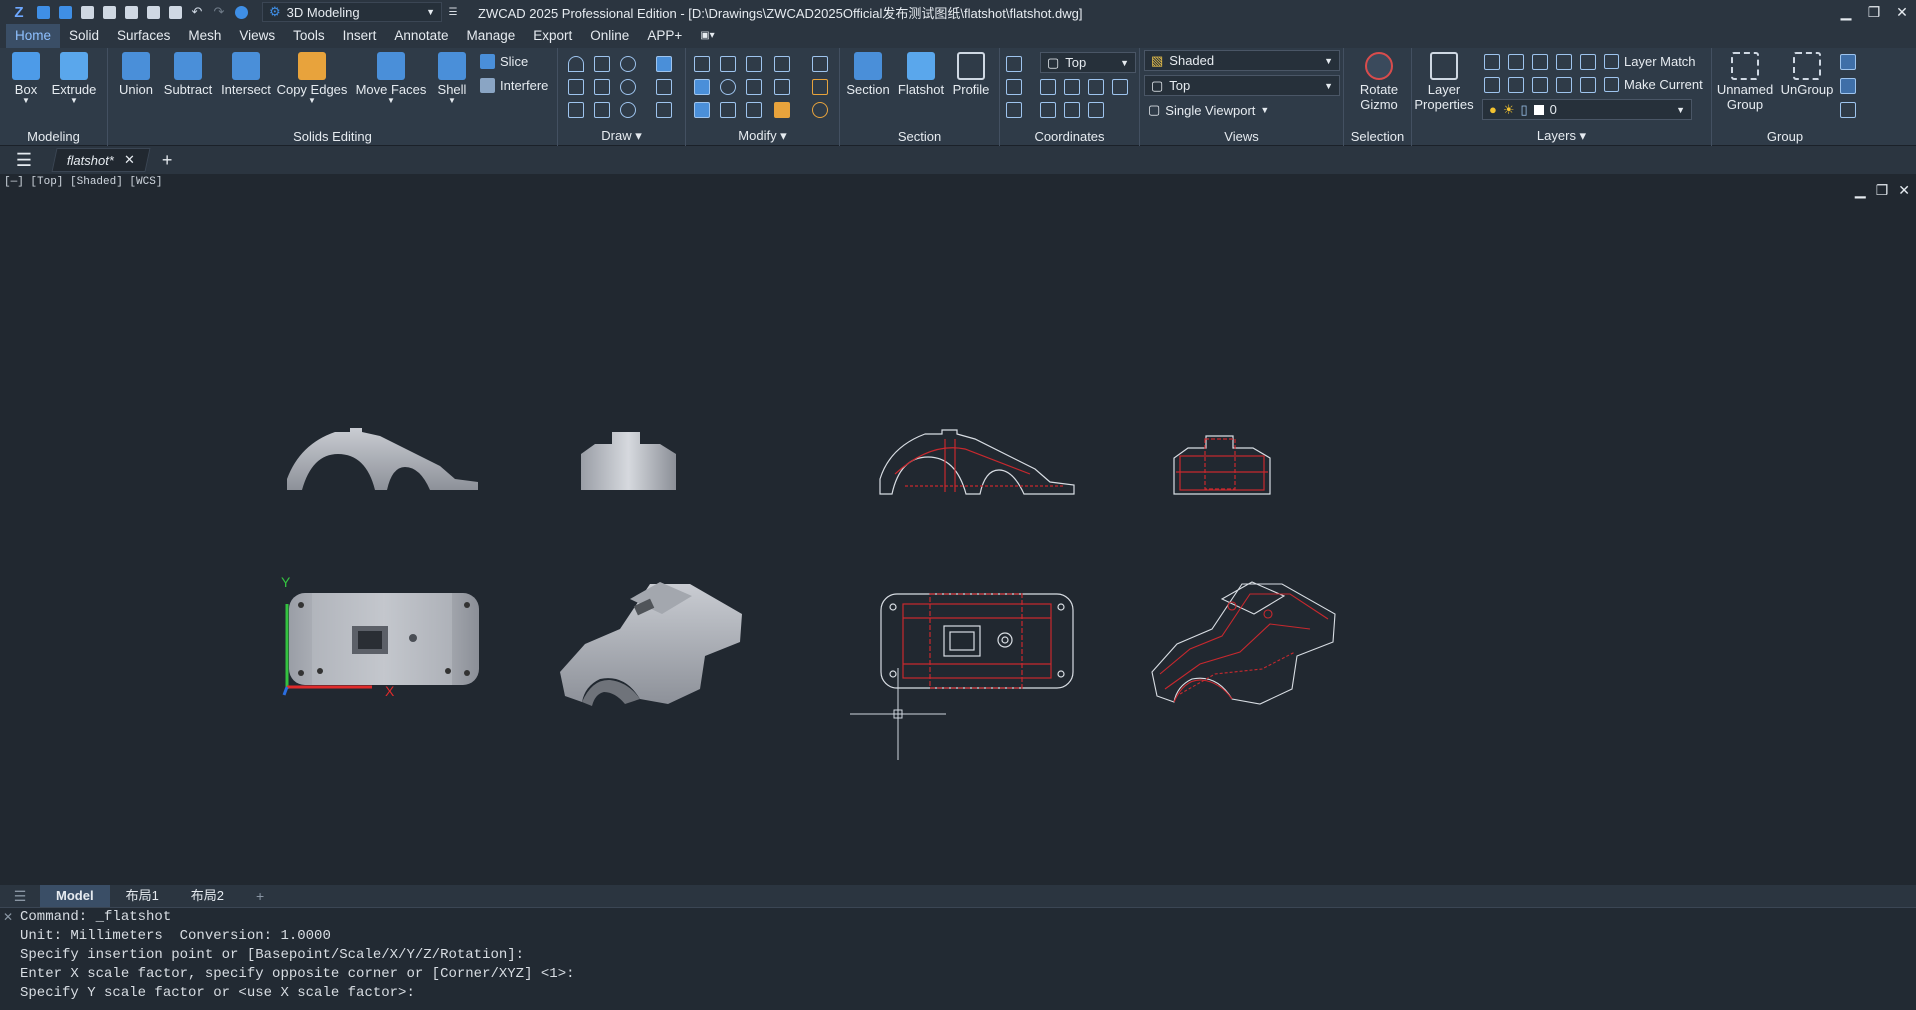 Image resolution: width=1916 pixels, height=1010 pixels. Describe the element at coordinates (754, 64) in the screenshot. I see `mirror-icon` at that location.